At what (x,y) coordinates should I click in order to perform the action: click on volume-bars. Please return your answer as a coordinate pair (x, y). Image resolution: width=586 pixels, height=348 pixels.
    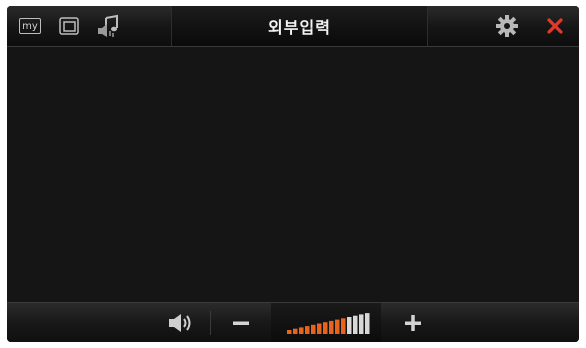
    Looking at the image, I should click on (328, 323).